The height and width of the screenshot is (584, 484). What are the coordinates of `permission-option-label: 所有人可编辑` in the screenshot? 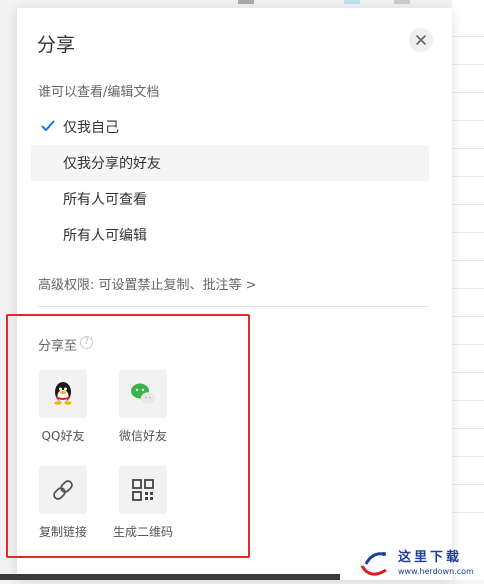 It's located at (105, 236).